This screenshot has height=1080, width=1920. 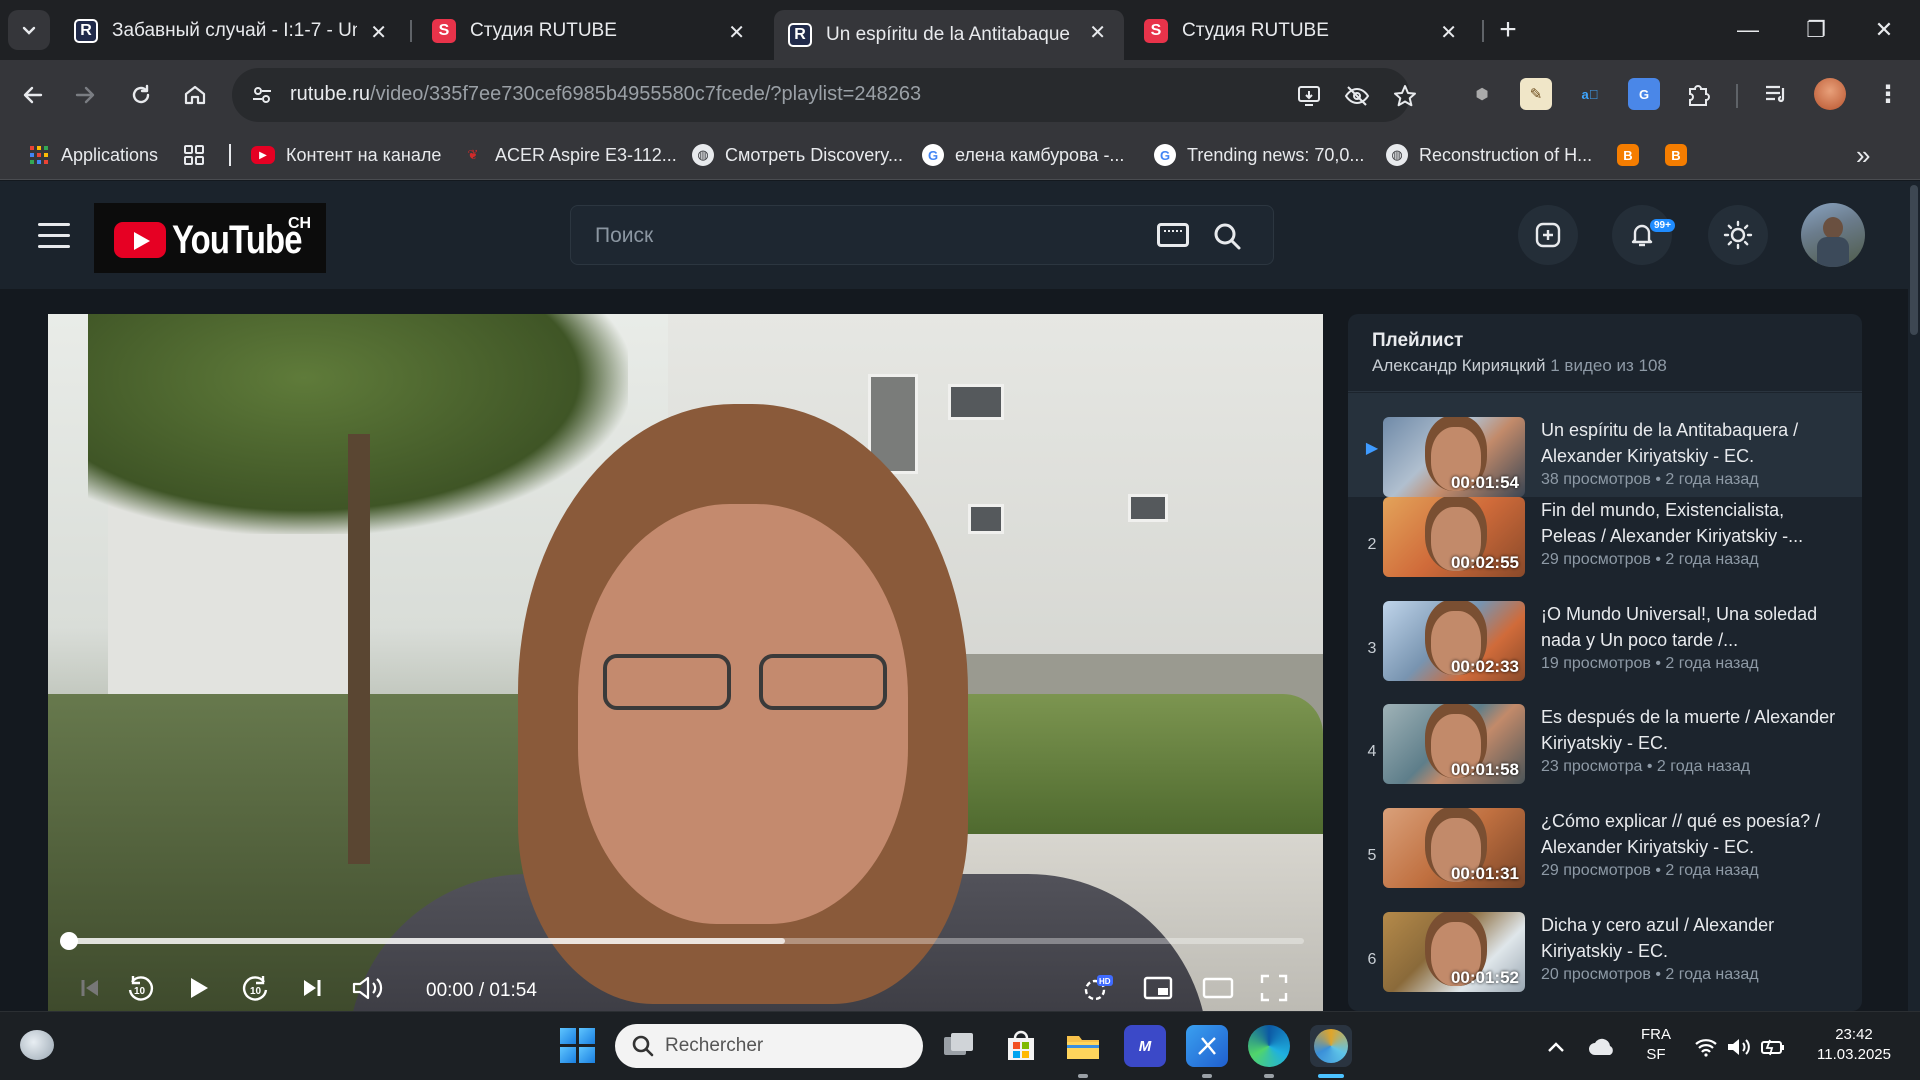 What do you see at coordinates (1145, 1046) in the screenshot?
I see `math-app-icon: M` at bounding box center [1145, 1046].